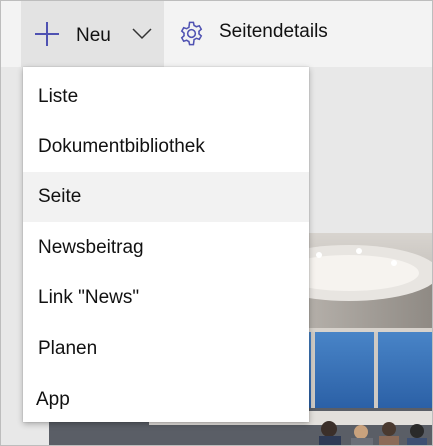 This screenshot has height=446, width=433. I want to click on page-details-button: Seitendetails, so click(271, 34).